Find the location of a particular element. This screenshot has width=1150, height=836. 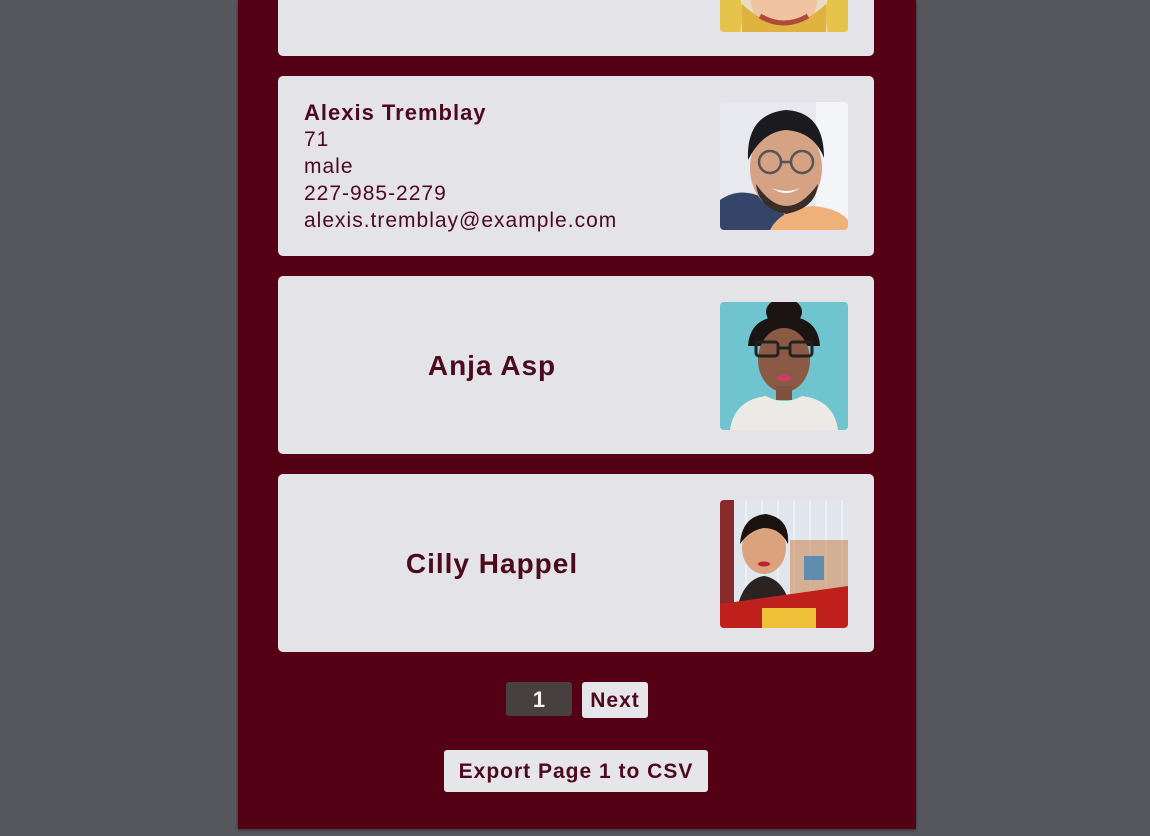

user-phone: 227-985-2279 is located at coordinates (375, 193).